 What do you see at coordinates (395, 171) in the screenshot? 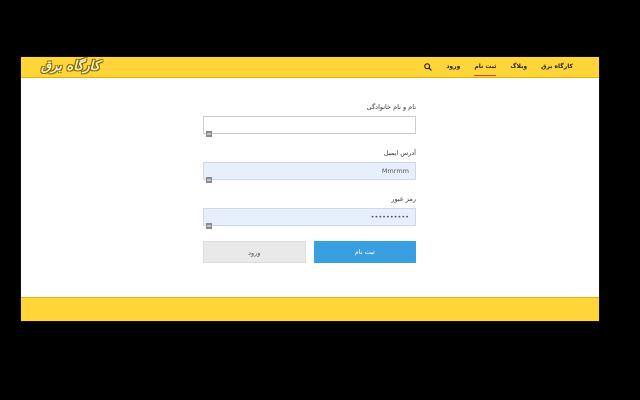
I see `email-value: Mmrmm` at bounding box center [395, 171].